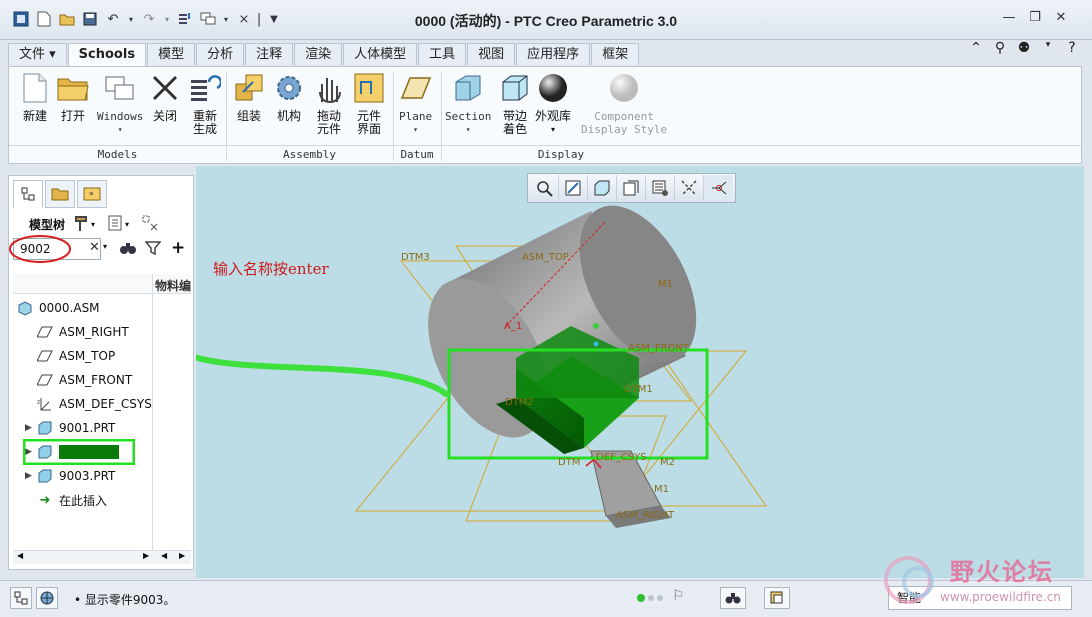 The height and width of the screenshot is (617, 1092). What do you see at coordinates (69, 308) in the screenshot?
I see `tree-node-label: 0000.ASM` at bounding box center [69, 308].